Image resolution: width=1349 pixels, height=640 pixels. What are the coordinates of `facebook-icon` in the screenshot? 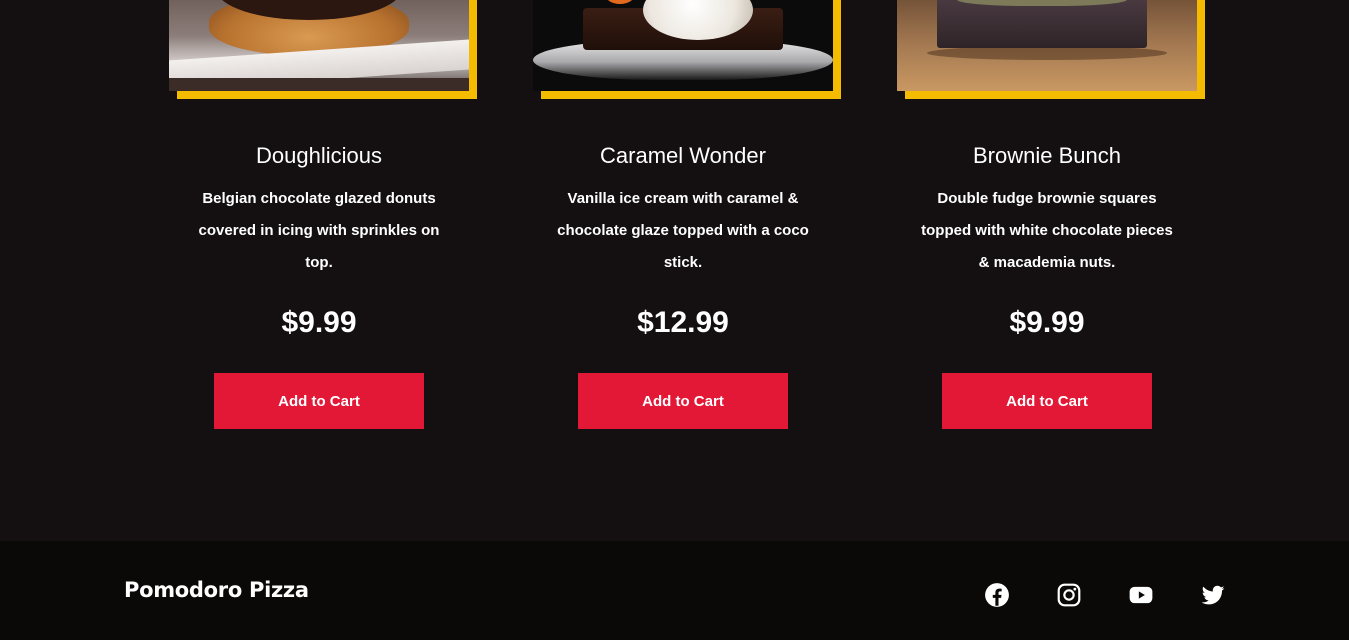 It's located at (997, 595).